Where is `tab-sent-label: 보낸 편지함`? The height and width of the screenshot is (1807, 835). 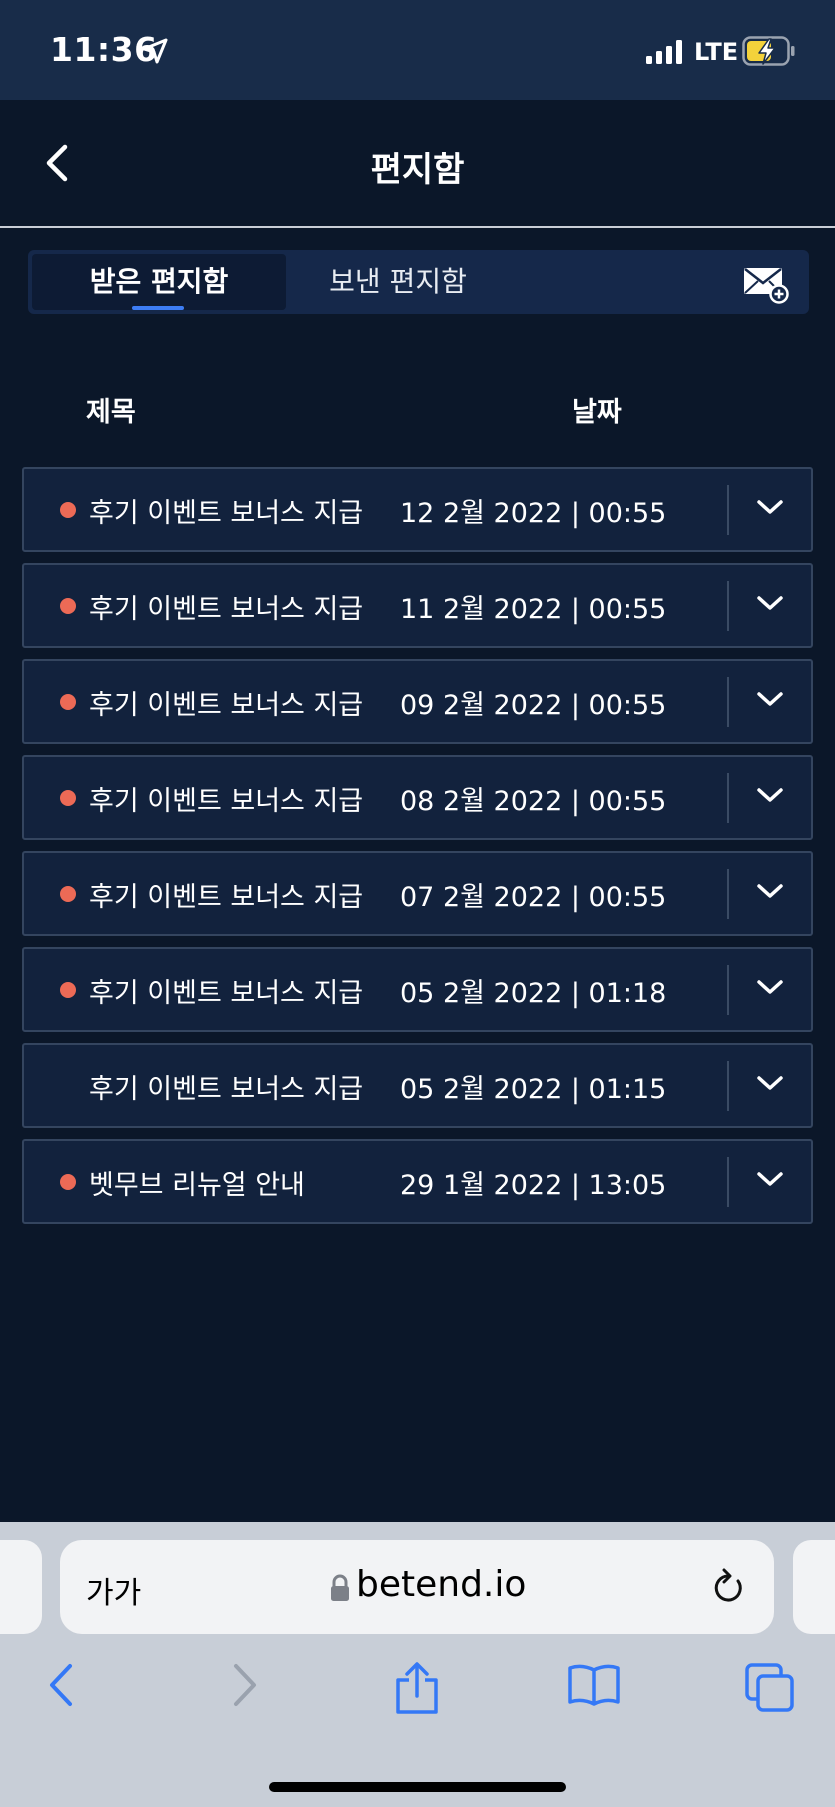
tab-sent-label: 보낸 편지함 is located at coordinates (398, 281).